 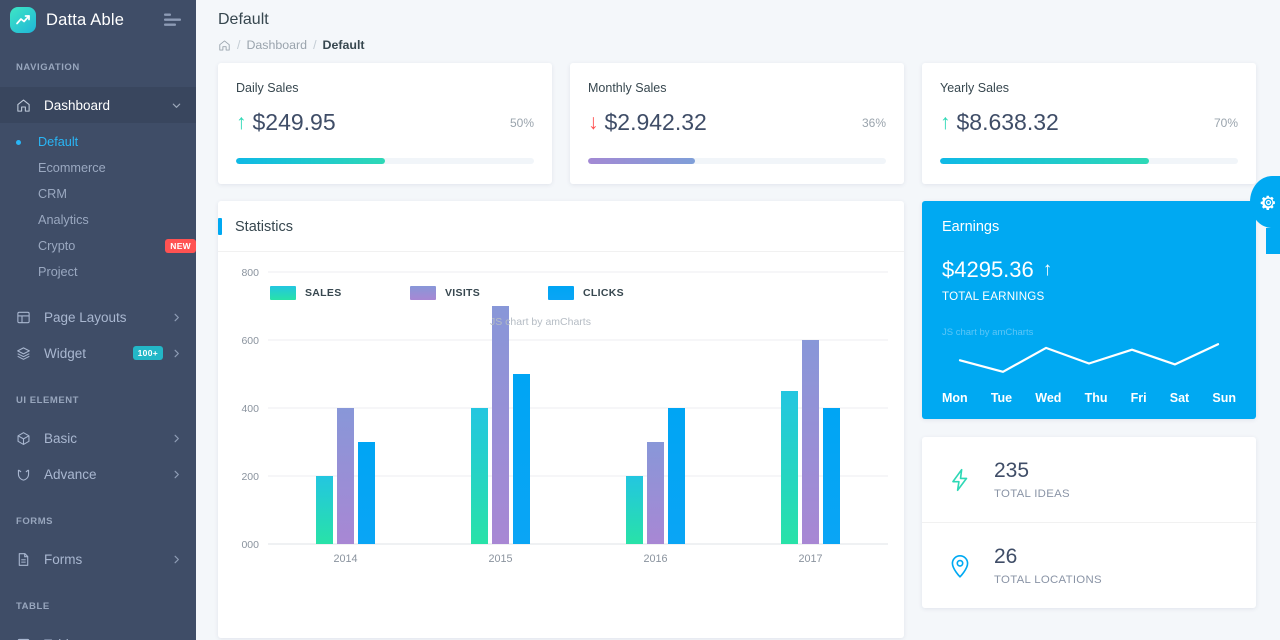 What do you see at coordinates (500, 559) in the screenshot?
I see `svg-text: 2015` at bounding box center [500, 559].